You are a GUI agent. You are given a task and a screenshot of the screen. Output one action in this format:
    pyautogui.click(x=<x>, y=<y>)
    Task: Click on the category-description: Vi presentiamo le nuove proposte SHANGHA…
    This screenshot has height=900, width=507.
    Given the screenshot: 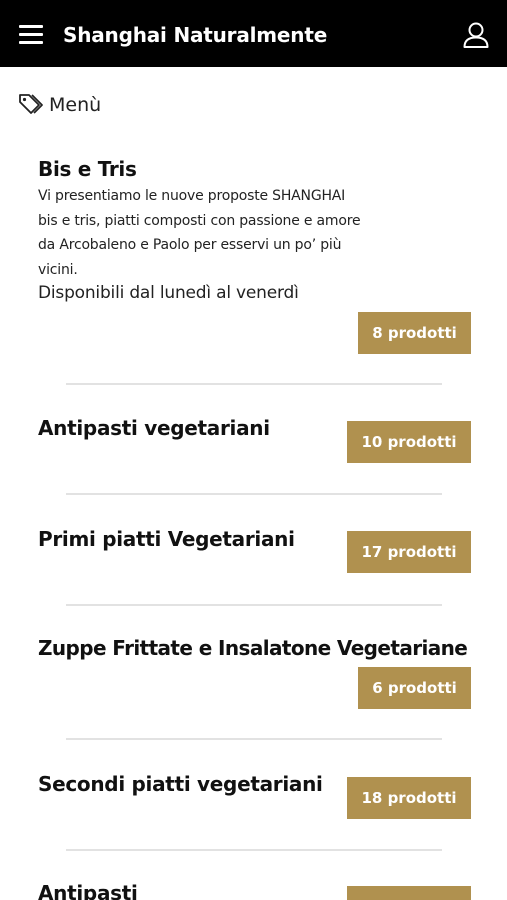 What is the action you would take?
    pyautogui.click(x=208, y=233)
    